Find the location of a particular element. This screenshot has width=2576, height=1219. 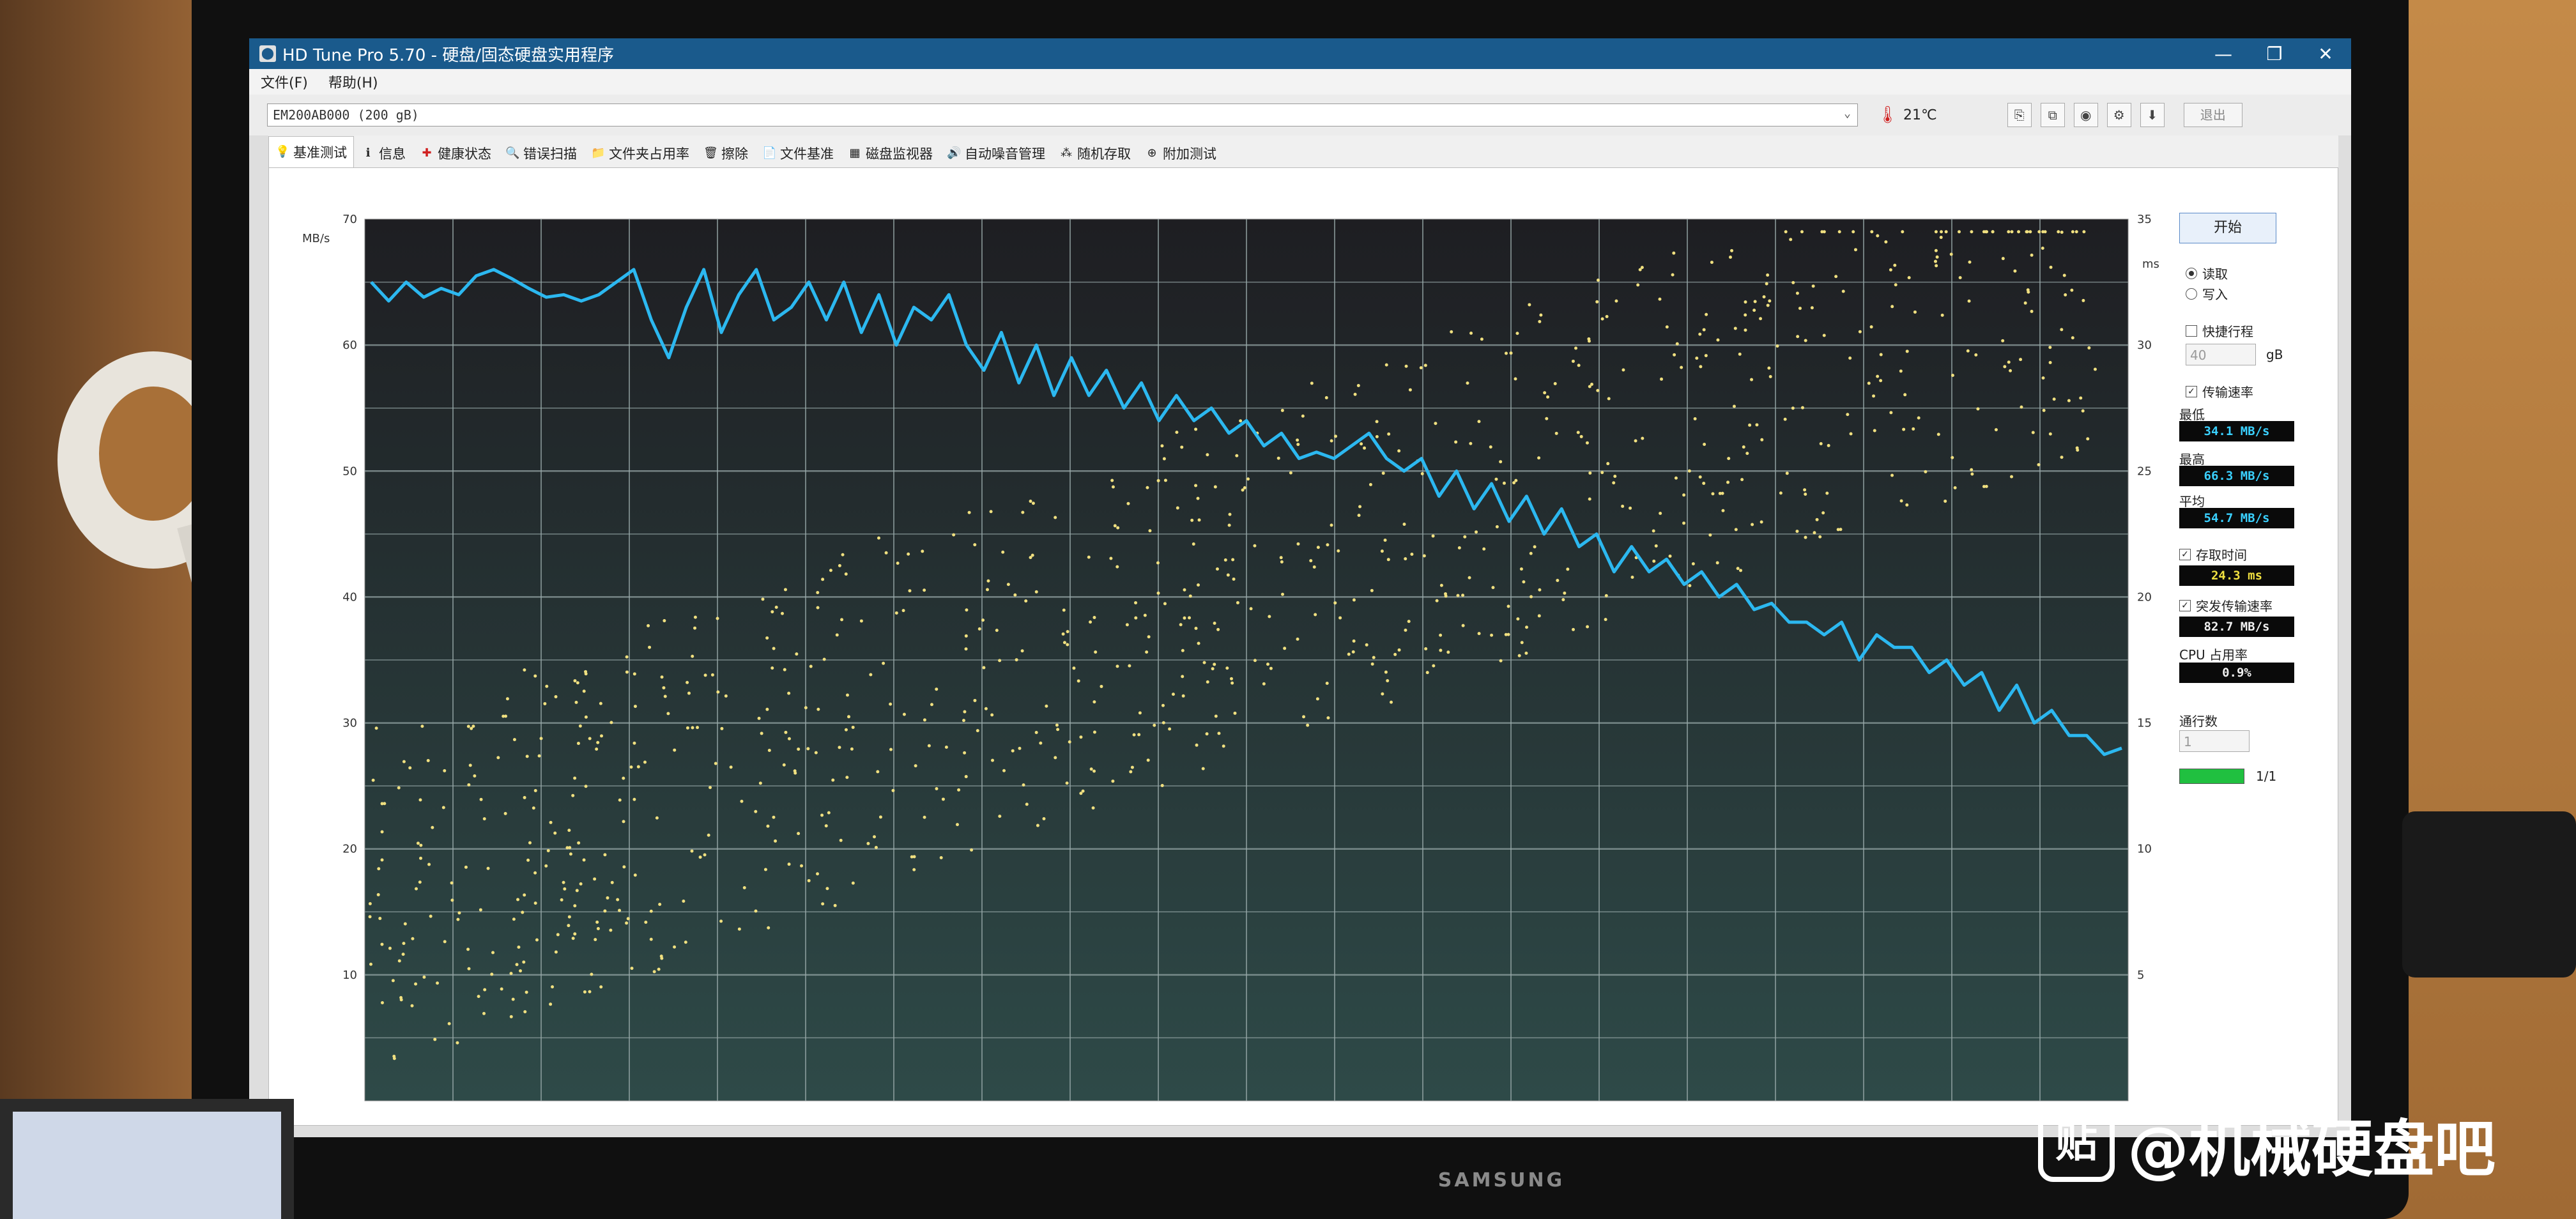

transfer-checkbox: ✓ 传输速率 is located at coordinates (2219, 391).